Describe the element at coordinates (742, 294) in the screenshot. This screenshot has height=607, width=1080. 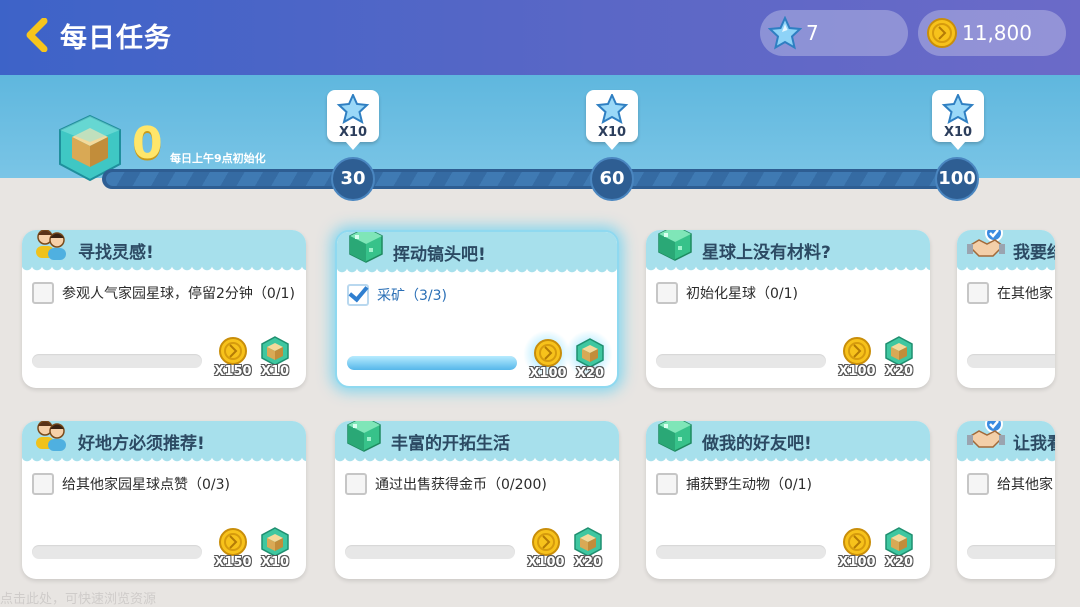
I see `task-text: 初始化星球（0/1)` at that location.